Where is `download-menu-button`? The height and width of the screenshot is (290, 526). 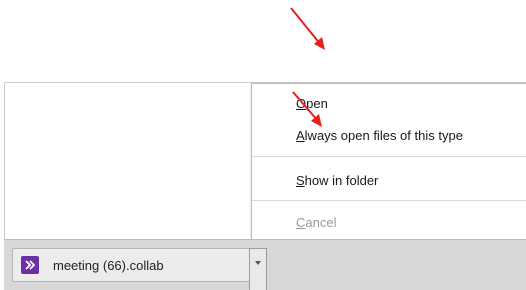 download-menu-button is located at coordinates (258, 269).